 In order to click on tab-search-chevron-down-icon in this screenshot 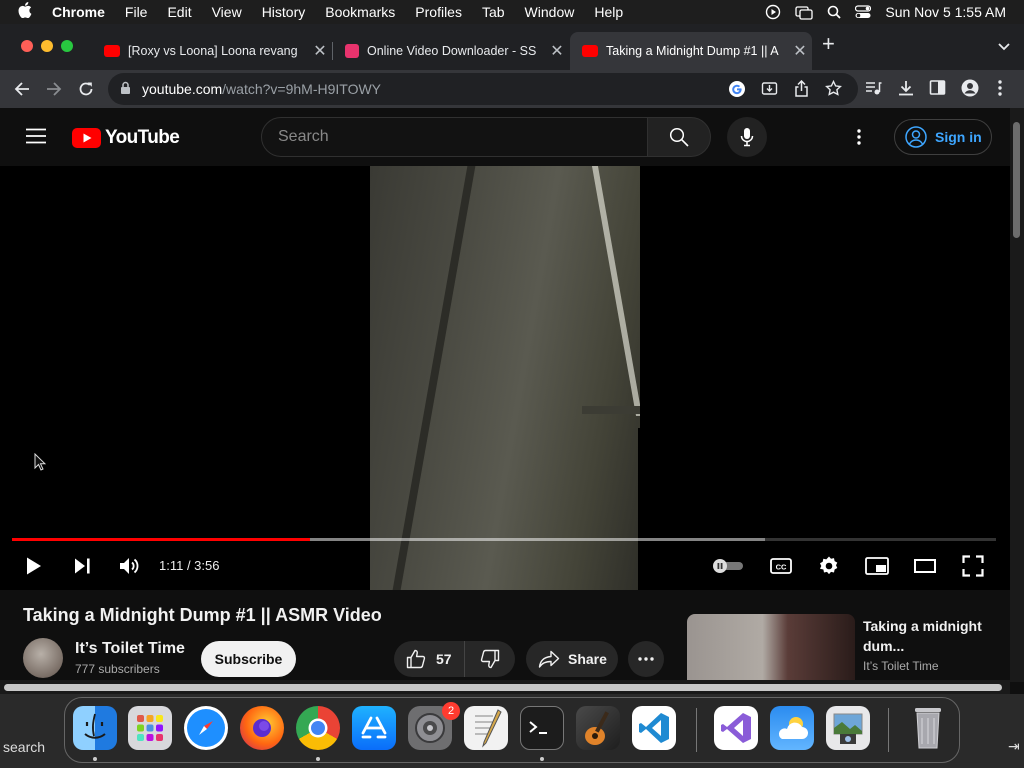, I will do `click(1004, 47)`.